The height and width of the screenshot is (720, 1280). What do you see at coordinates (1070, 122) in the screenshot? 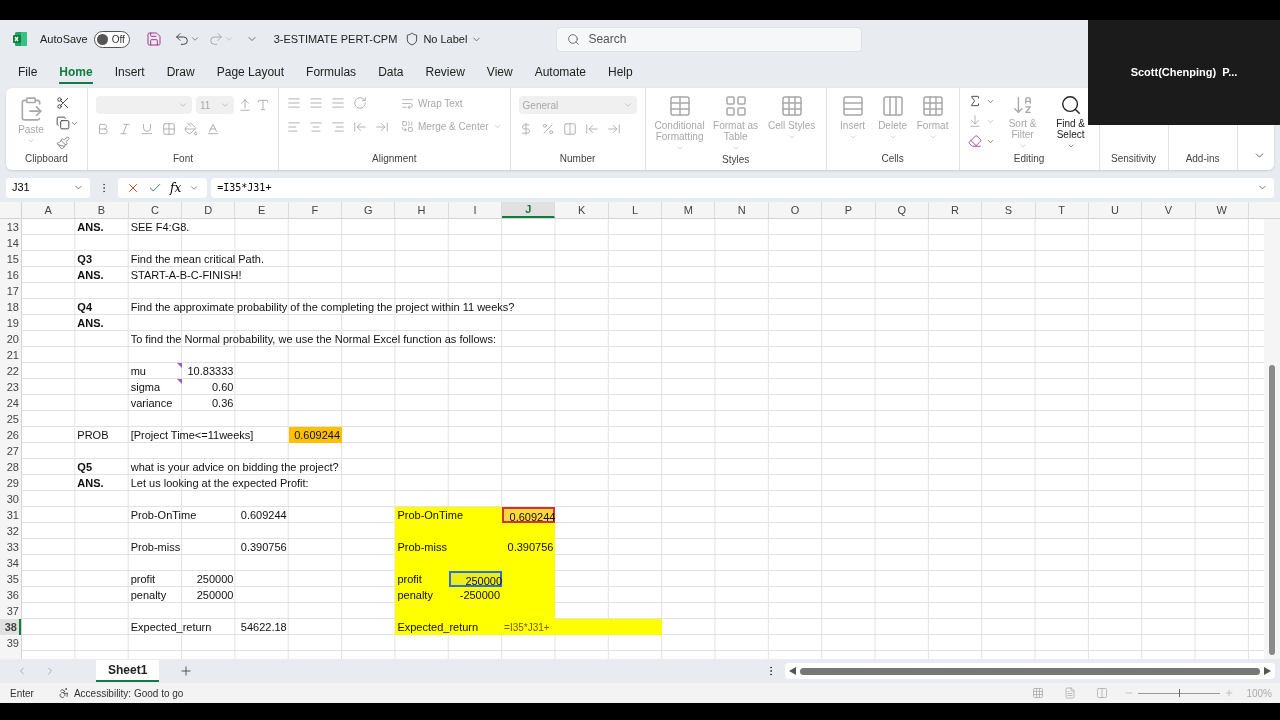
I see `ribbon-button: Find & Select` at bounding box center [1070, 122].